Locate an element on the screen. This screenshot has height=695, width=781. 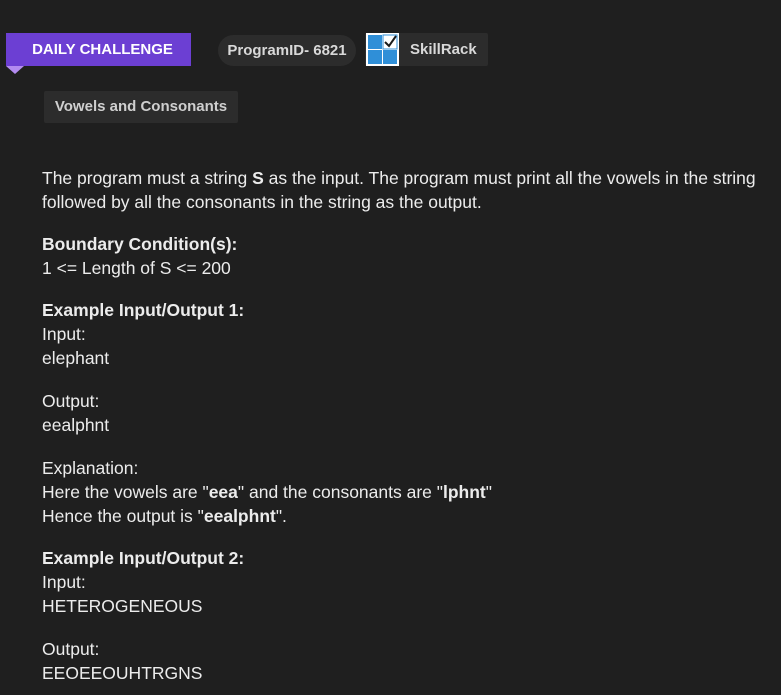
skillrack-link: SkillRack is located at coordinates (426, 49).